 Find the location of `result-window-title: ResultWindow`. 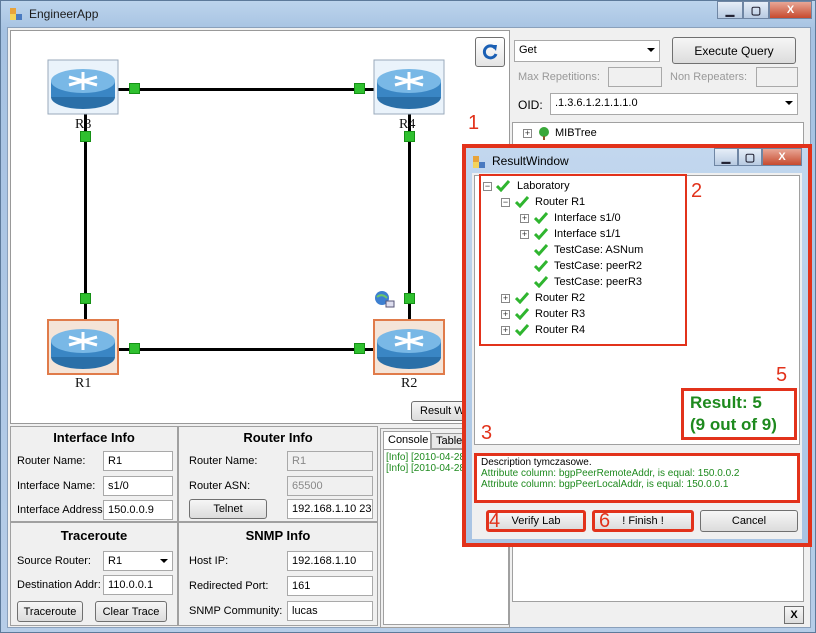

result-window-title: ResultWindow is located at coordinates (530, 161).